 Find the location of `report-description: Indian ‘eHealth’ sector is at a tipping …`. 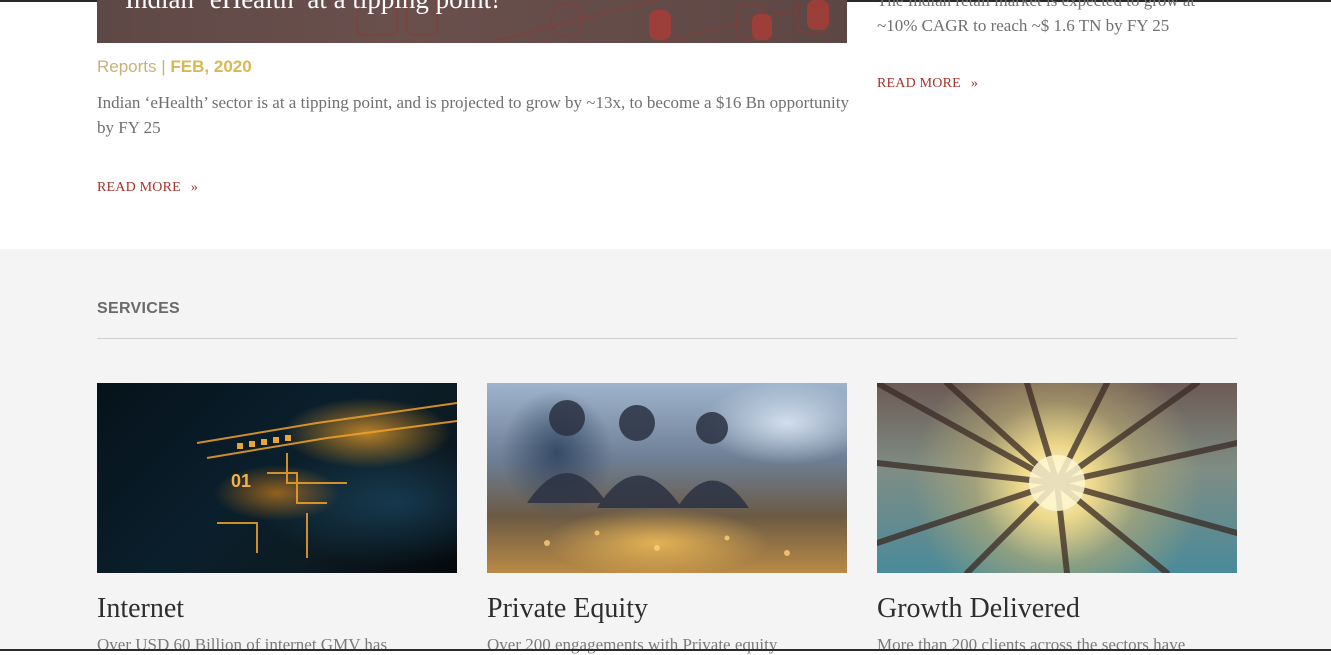

report-description: Indian ‘eHealth’ sector is at a tipping … is located at coordinates (473, 115).